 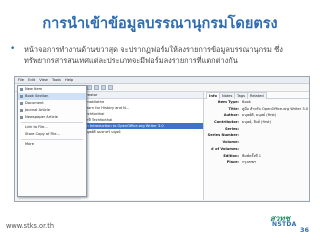 What do you see at coordinates (31, 80) in the screenshot?
I see `menu-edit: Edit` at bounding box center [31, 80].